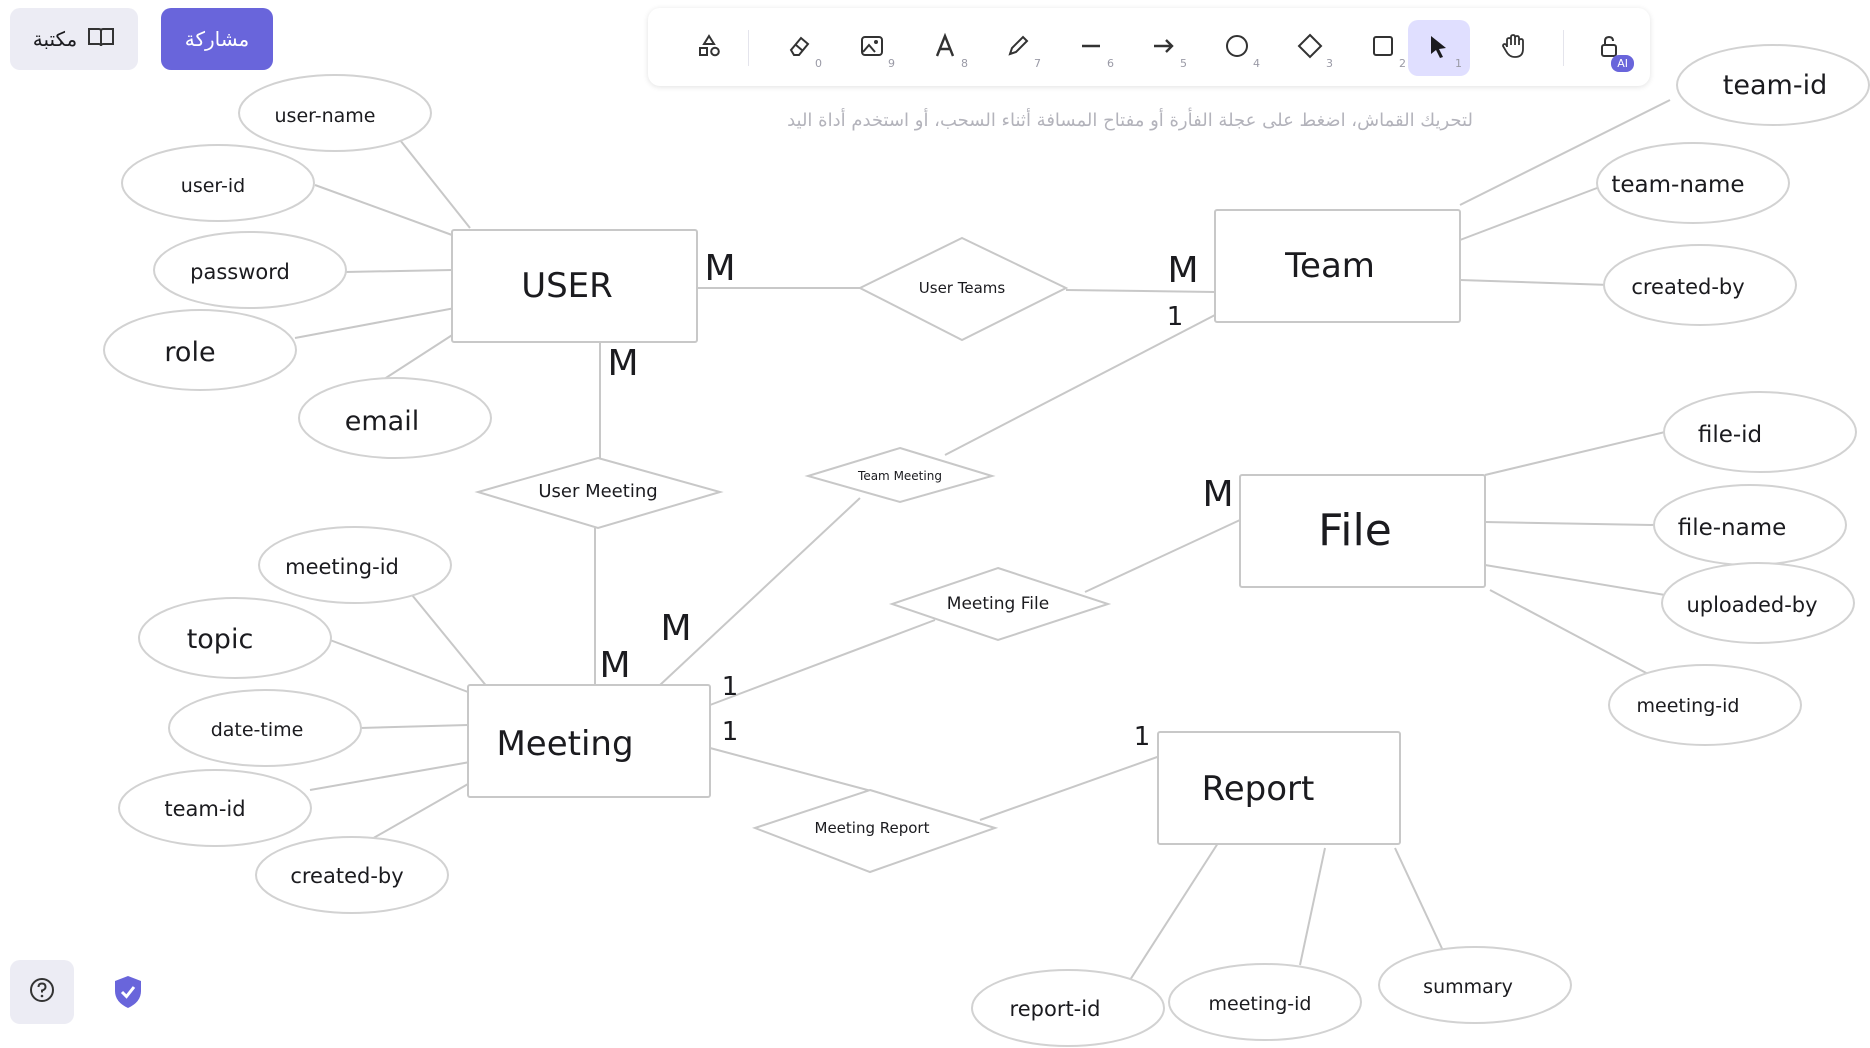  I want to click on attribute-team-name: team-name, so click(1677, 185).